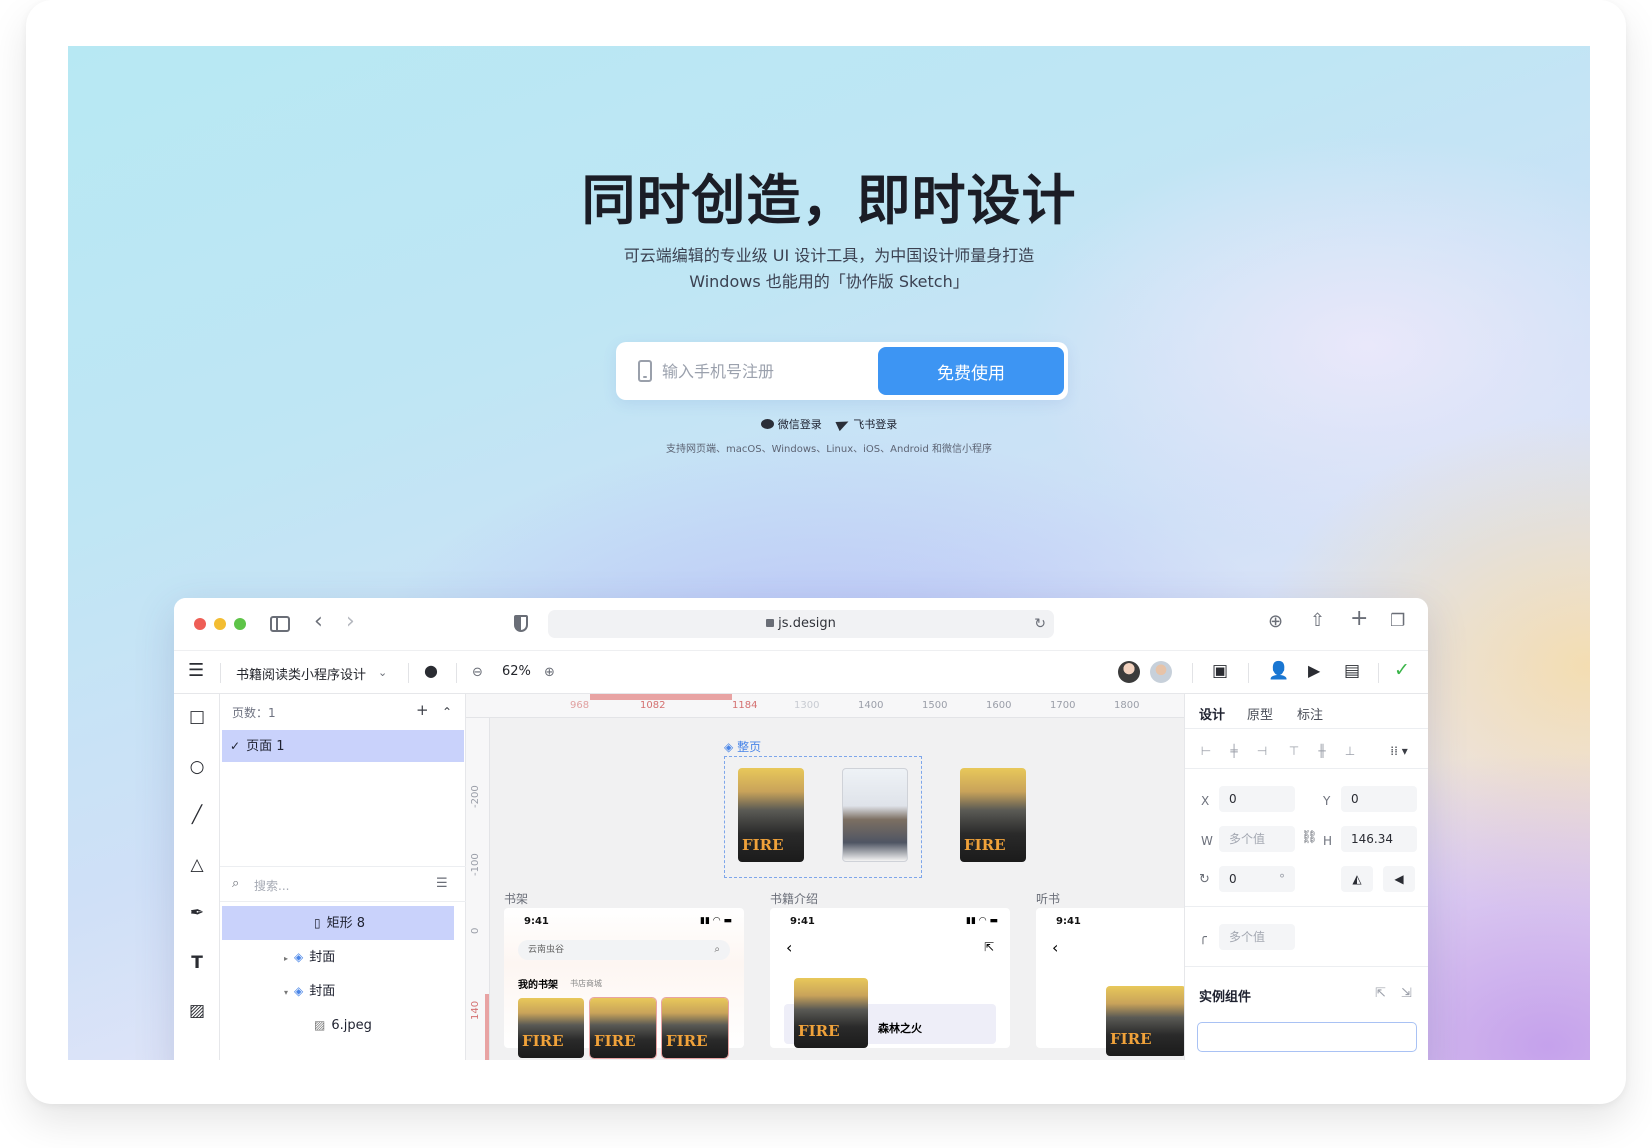 This screenshot has height=1148, width=1652. Describe the element at coordinates (197, 1011) in the screenshot. I see `image-tool-icon: ▨` at that location.